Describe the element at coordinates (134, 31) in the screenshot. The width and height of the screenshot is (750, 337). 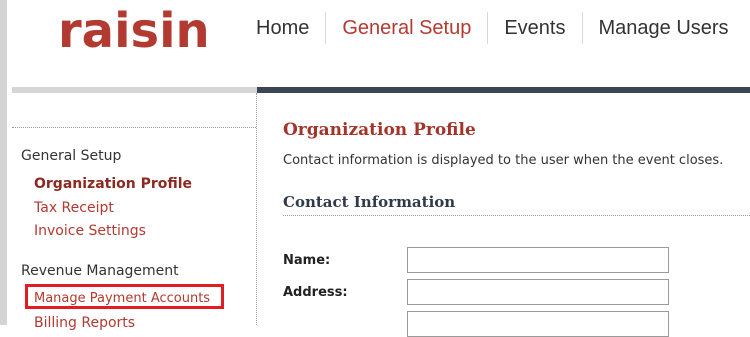
I see `raisin-logo: raisin` at that location.